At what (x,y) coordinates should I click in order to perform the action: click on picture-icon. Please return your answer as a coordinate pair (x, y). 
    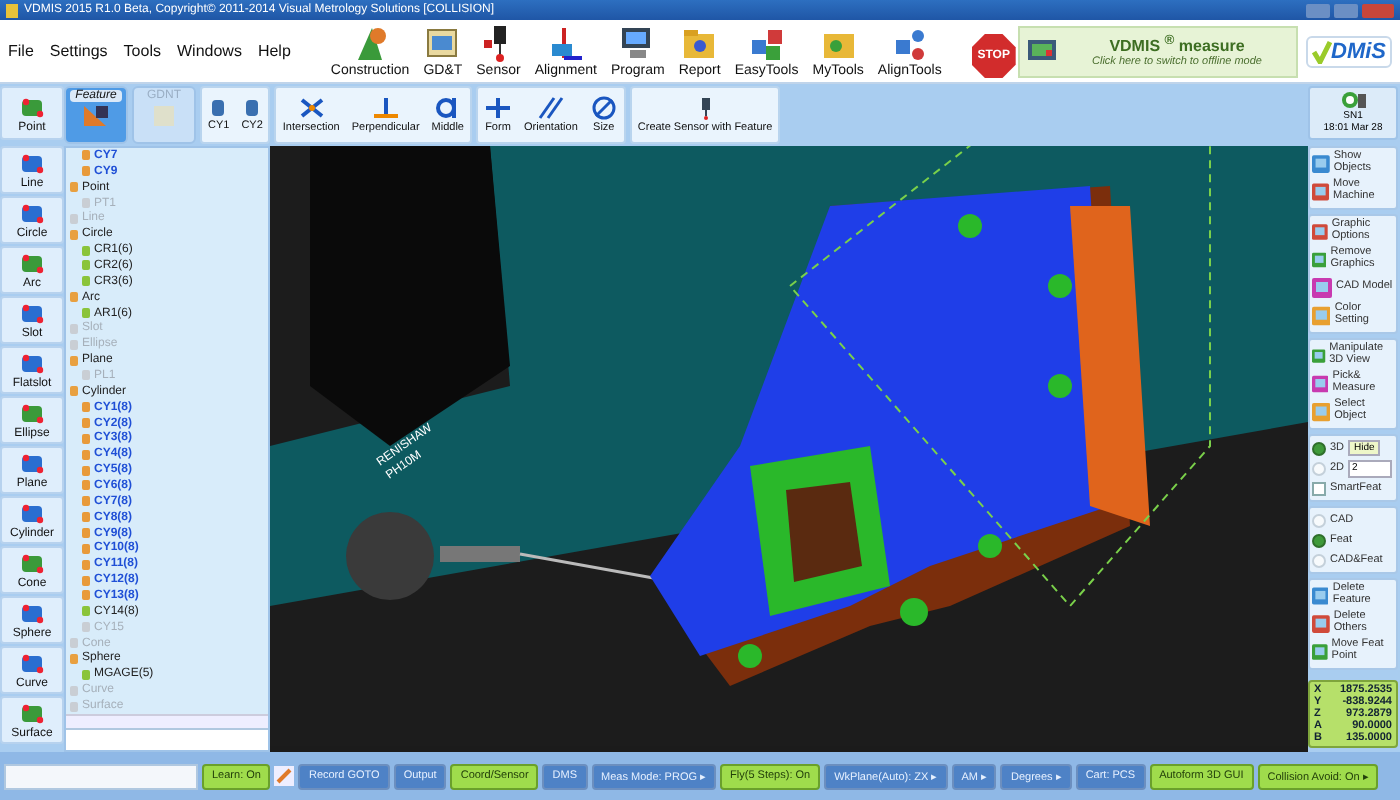
    Looking at the image, I should click on (442, 43).